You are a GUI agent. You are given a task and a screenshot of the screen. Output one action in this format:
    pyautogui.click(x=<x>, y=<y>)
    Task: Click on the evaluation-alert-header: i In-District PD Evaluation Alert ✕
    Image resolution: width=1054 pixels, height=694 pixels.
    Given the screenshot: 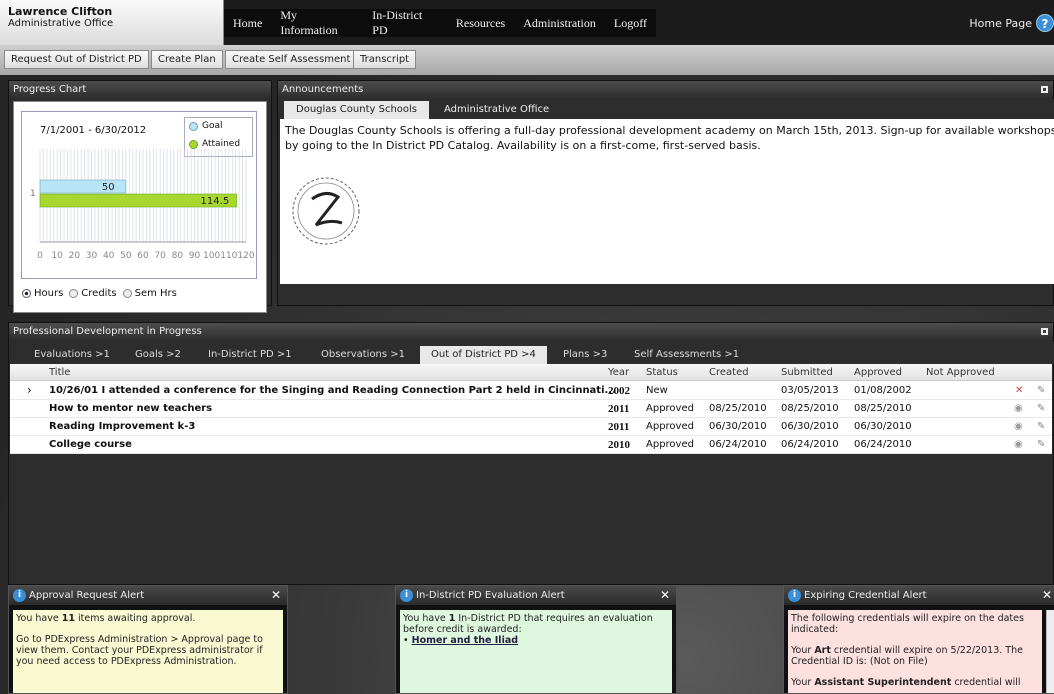 What is the action you would take?
    pyautogui.click(x=536, y=595)
    